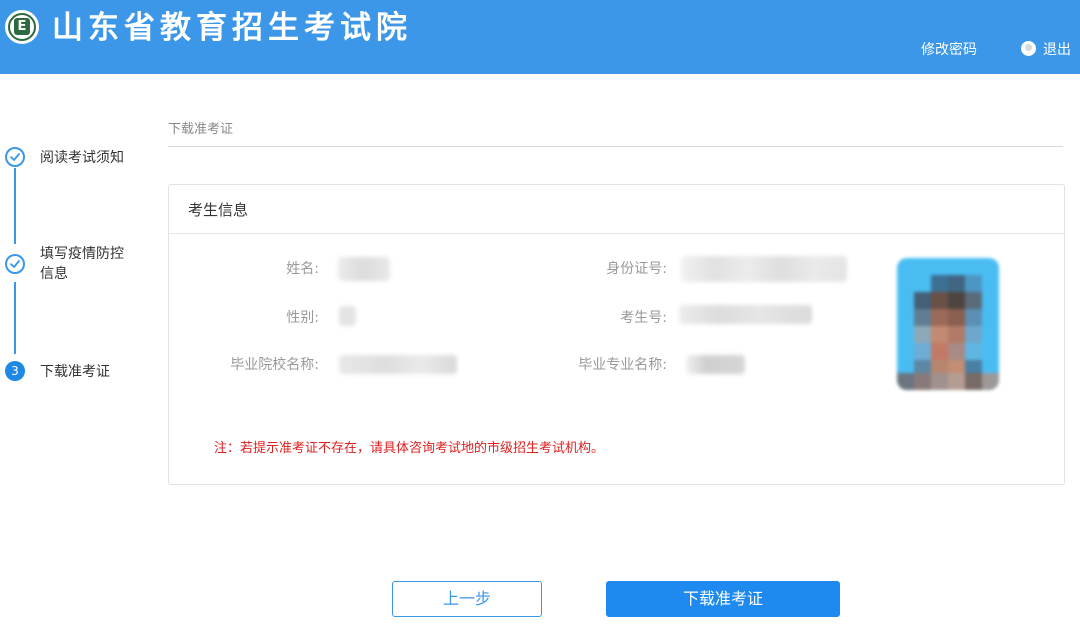 The height and width of the screenshot is (633, 1080). I want to click on site-title: 山东省教育招生考试院, so click(232, 28).